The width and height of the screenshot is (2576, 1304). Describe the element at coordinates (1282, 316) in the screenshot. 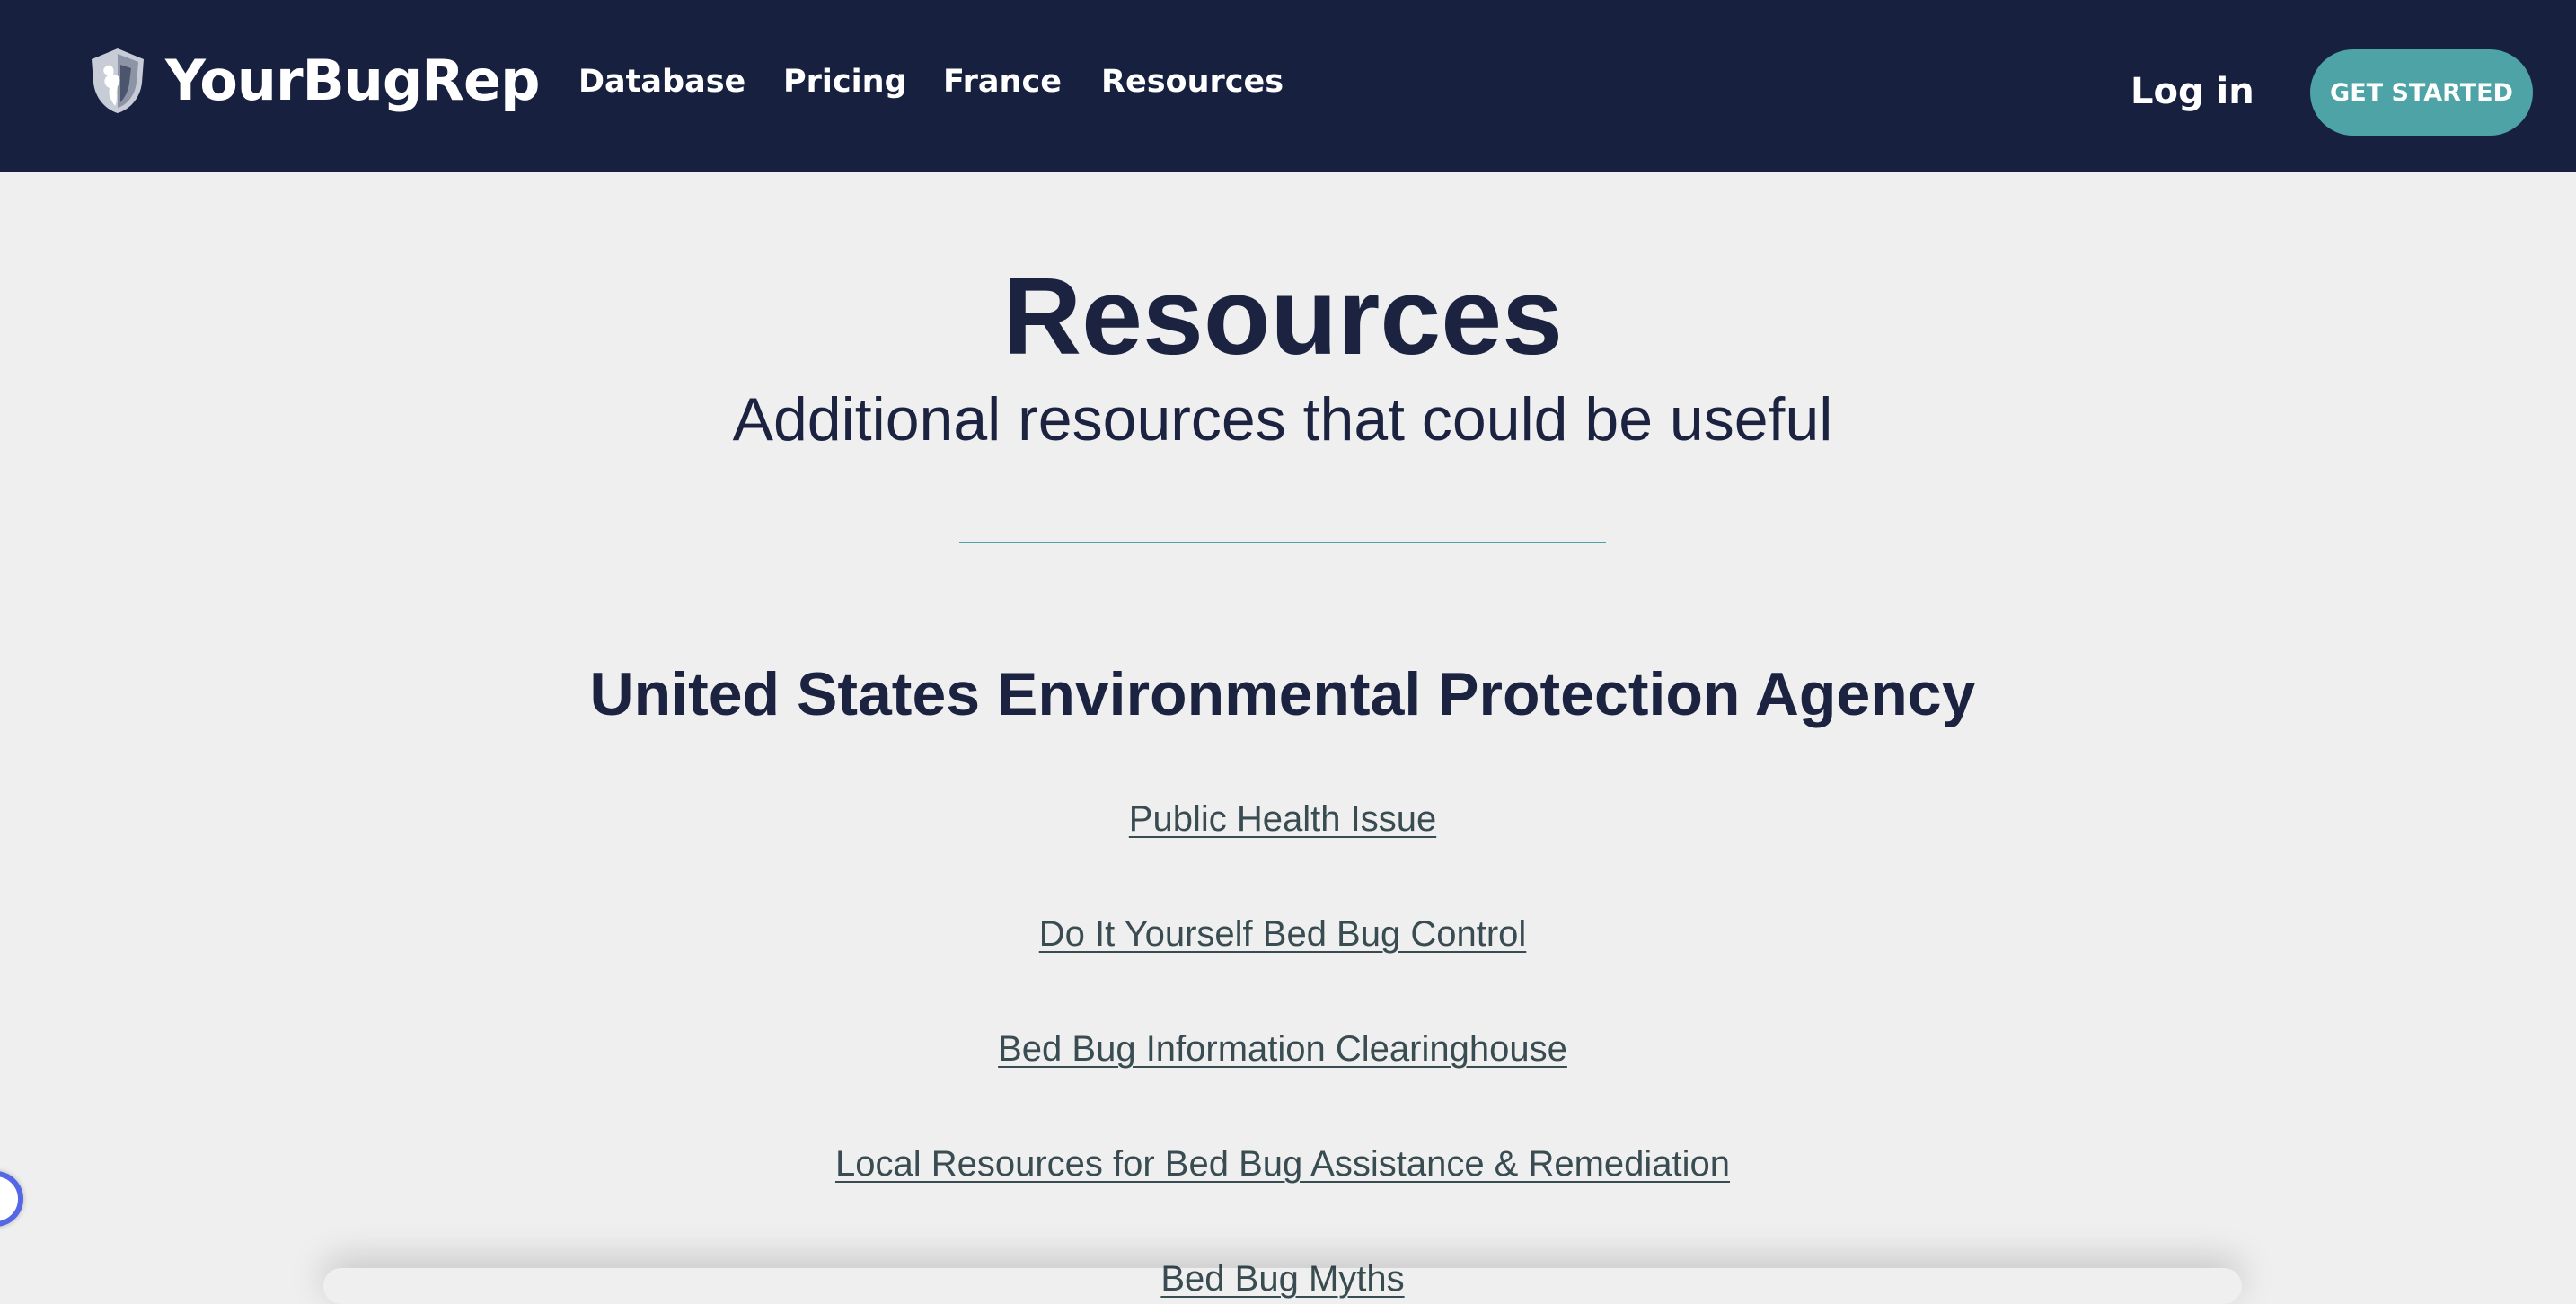

I see `page-title: Resources` at that location.